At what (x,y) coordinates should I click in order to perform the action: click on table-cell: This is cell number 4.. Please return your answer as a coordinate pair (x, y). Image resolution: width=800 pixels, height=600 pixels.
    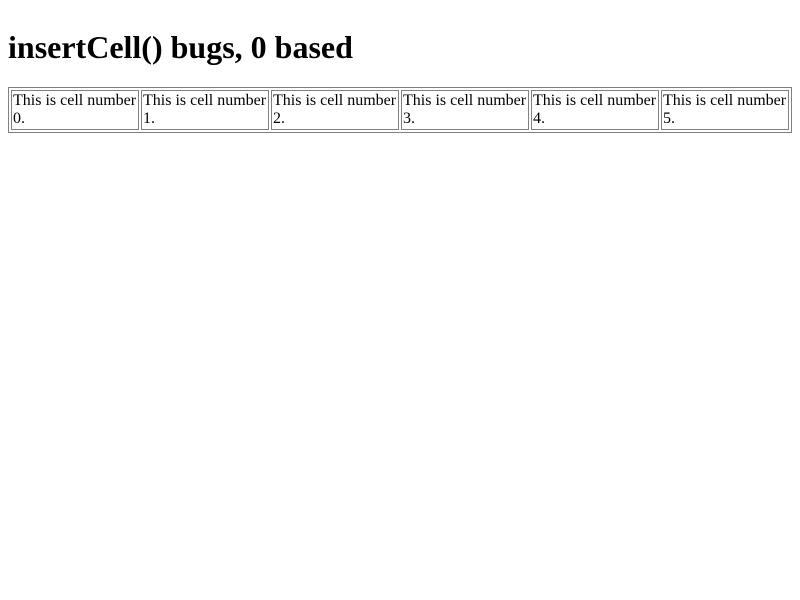
    Looking at the image, I should click on (595, 110).